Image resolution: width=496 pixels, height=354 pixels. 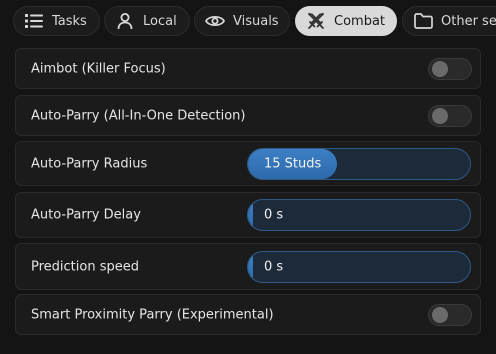 I want to click on crossed-swords-icon, so click(x=316, y=21).